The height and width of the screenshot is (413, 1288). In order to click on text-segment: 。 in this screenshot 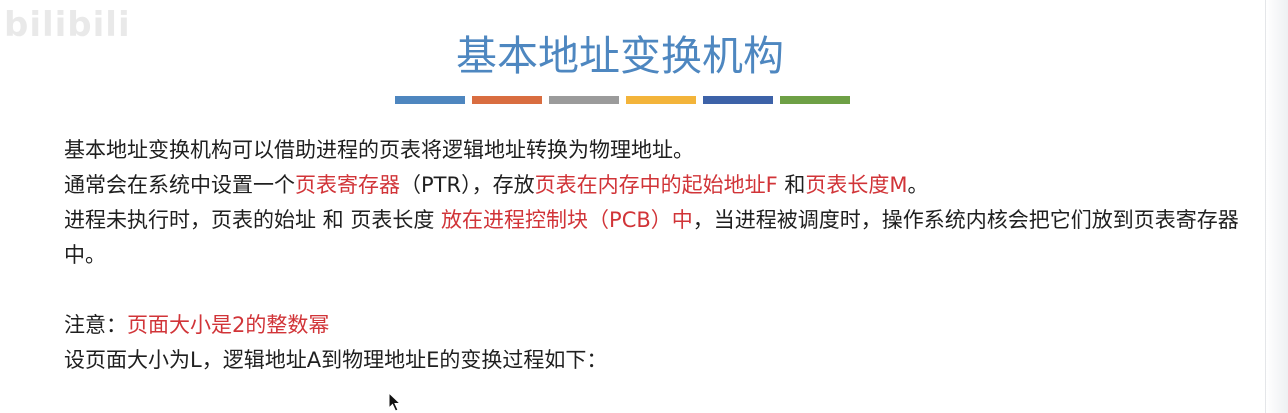, I will do `click(918, 185)`.